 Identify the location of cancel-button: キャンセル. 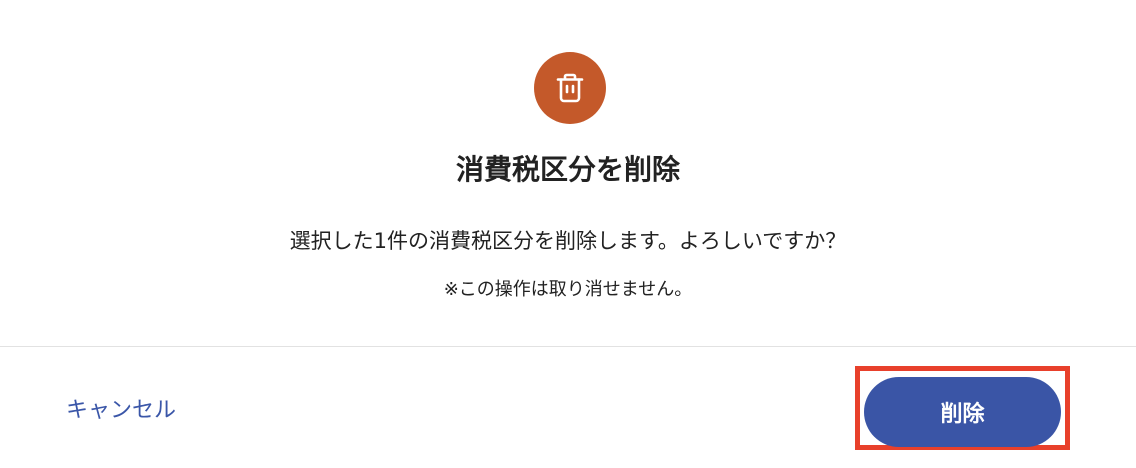
(121, 411).